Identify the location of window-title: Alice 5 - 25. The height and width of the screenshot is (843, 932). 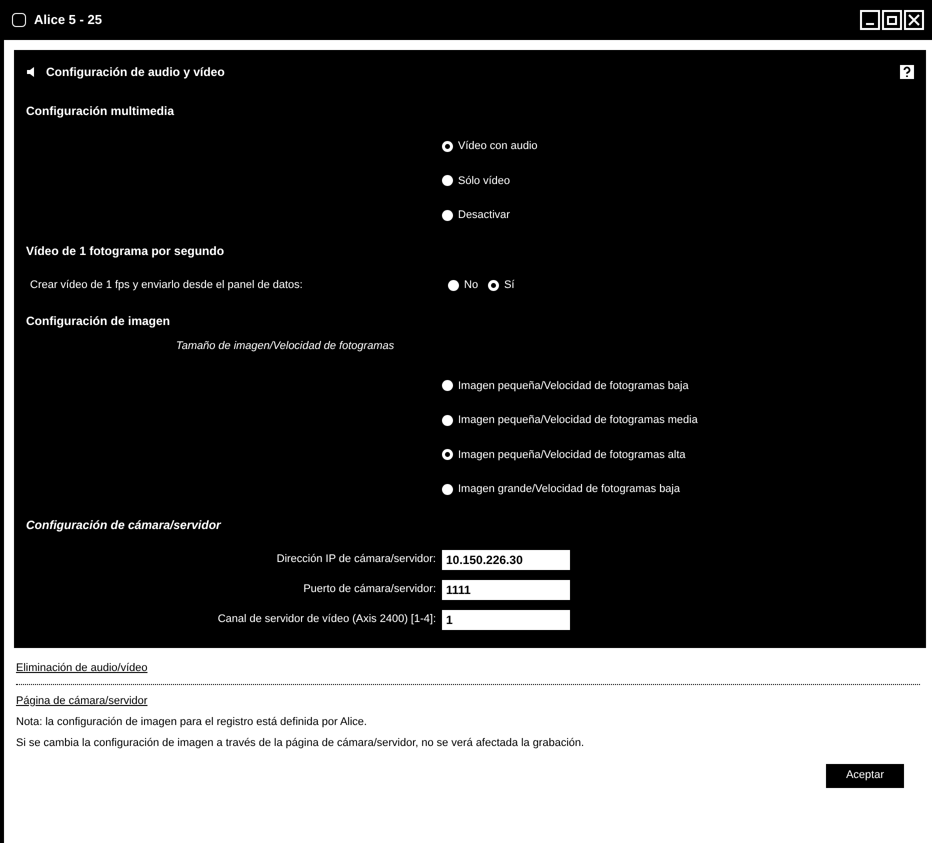
(68, 20).